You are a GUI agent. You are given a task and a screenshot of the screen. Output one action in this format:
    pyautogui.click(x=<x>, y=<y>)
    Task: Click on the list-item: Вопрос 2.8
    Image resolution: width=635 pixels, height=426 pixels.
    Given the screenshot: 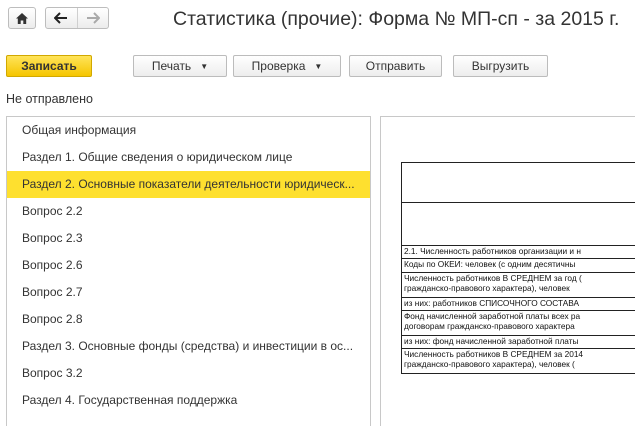 What is the action you would take?
    pyautogui.click(x=188, y=319)
    